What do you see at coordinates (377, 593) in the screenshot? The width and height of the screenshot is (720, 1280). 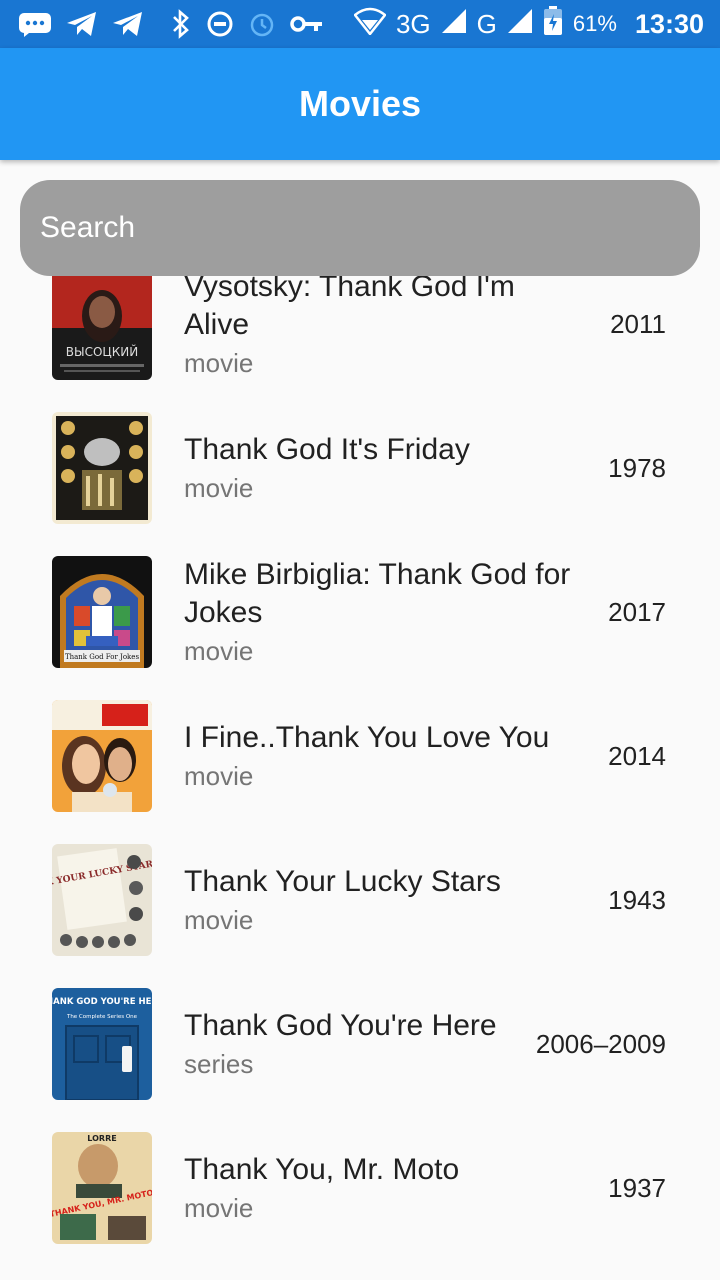 I see `movie-title: Mike Birbiglia: Thank God for Jokes` at bounding box center [377, 593].